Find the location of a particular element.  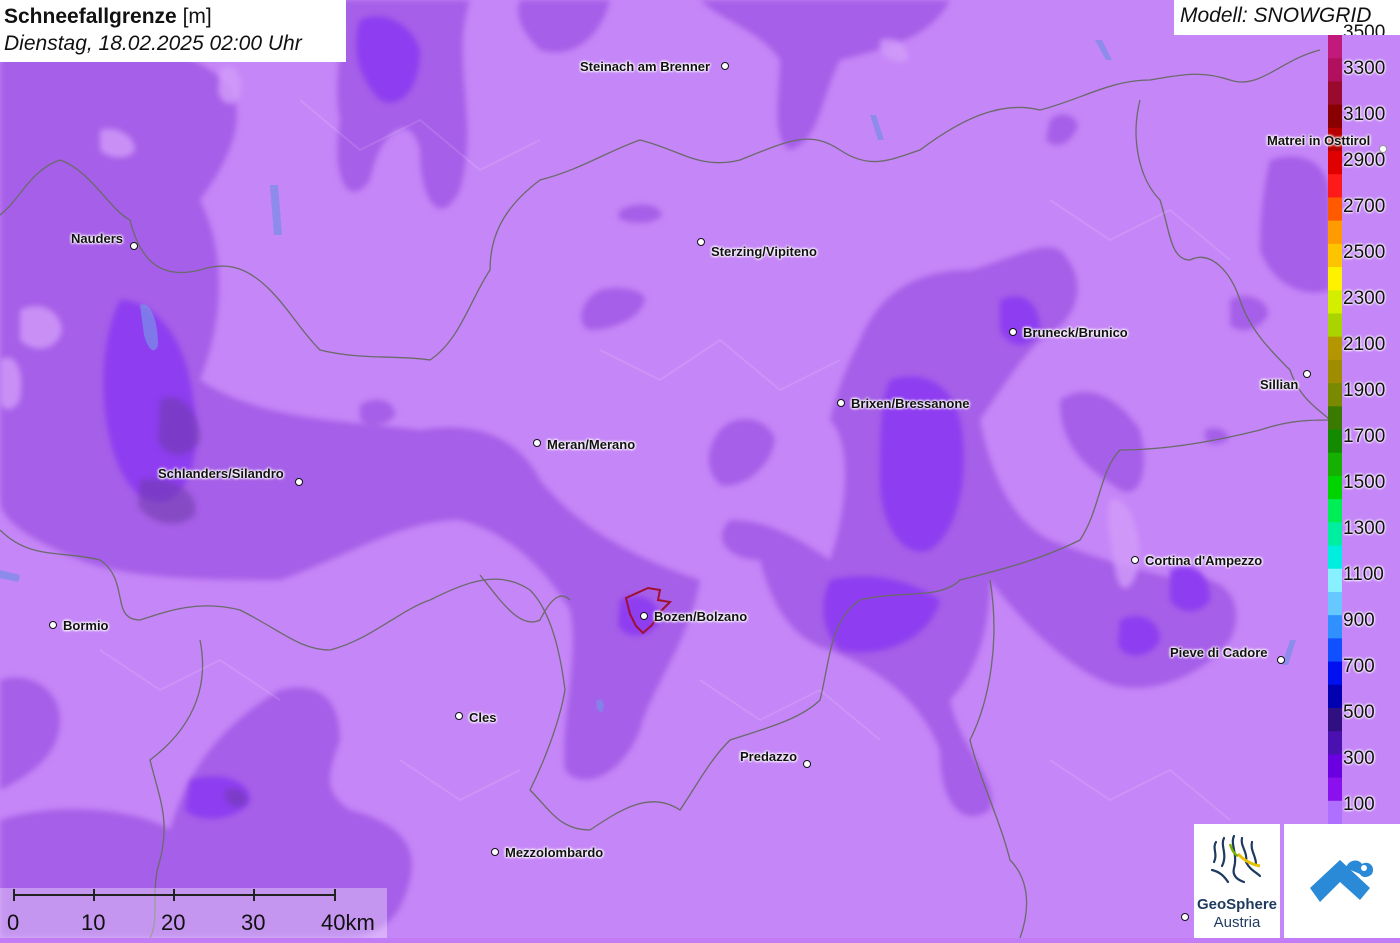

city-label: Predazzo is located at coordinates (768, 757).